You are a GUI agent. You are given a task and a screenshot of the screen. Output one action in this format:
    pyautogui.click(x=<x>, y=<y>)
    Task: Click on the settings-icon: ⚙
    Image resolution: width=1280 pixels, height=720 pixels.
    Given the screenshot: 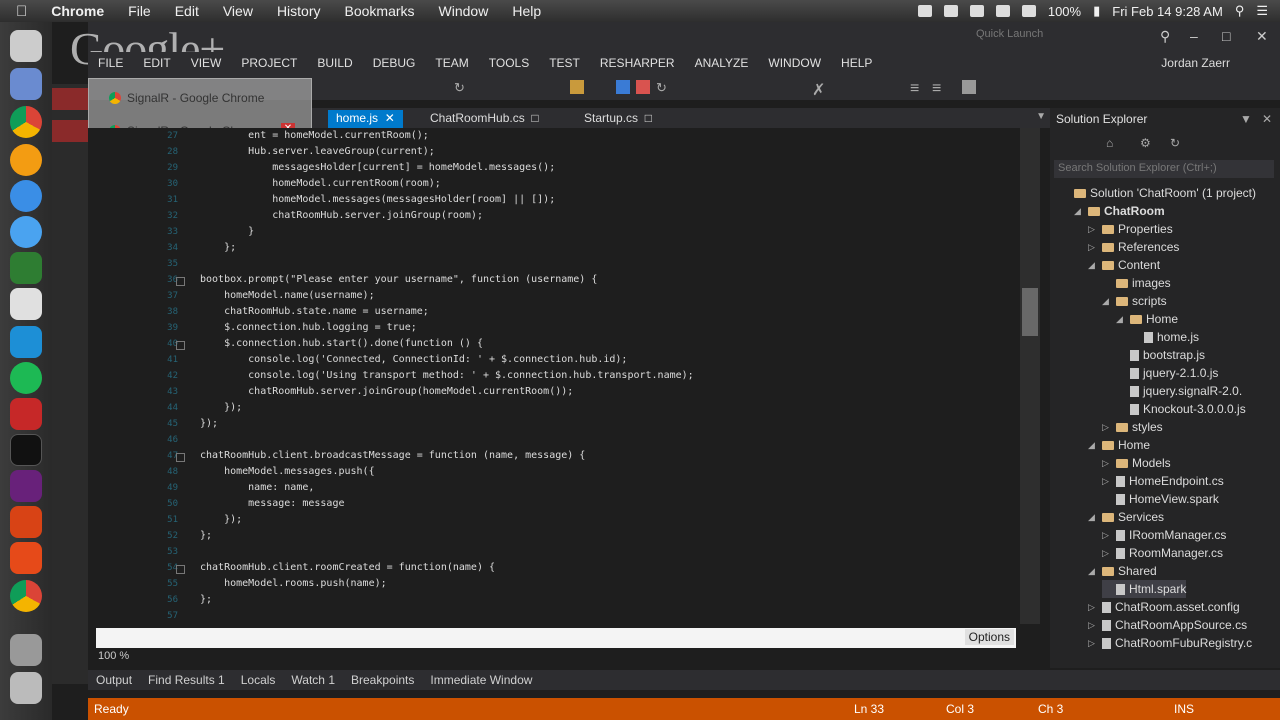 What is the action you would take?
    pyautogui.click(x=1145, y=143)
    